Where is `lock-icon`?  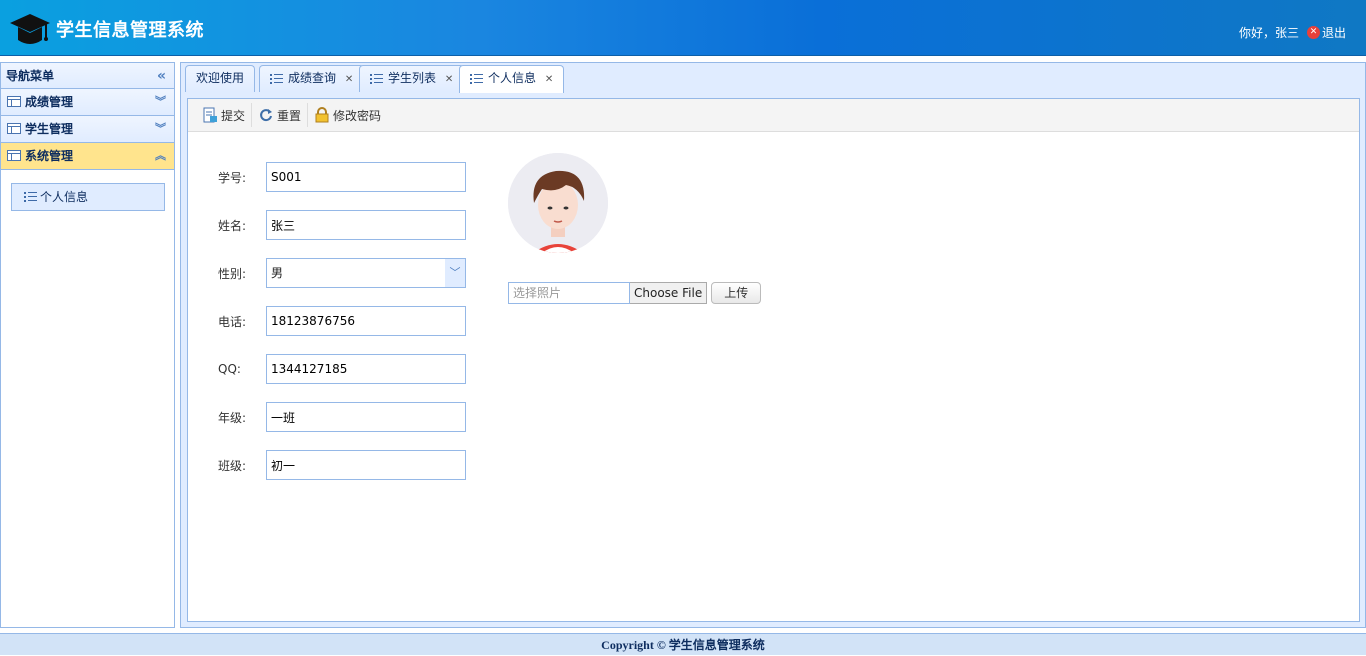
lock-icon is located at coordinates (322, 115).